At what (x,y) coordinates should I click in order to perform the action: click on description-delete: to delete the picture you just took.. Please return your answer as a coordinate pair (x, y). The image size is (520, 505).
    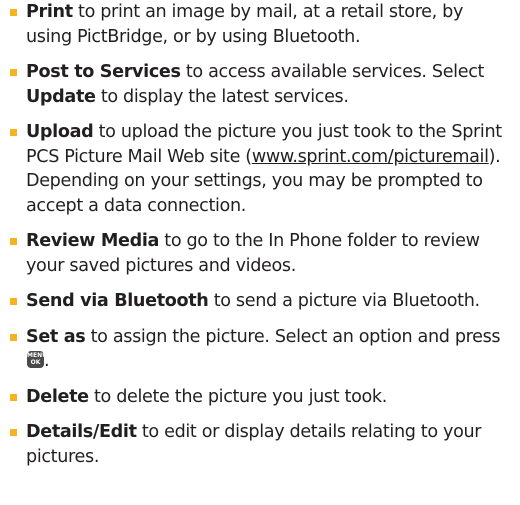
    Looking at the image, I should click on (237, 396).